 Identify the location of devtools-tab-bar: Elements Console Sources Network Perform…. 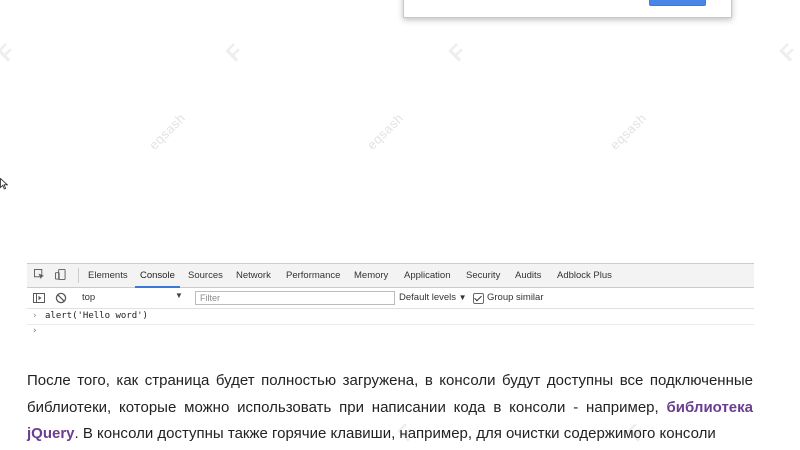
(390, 276).